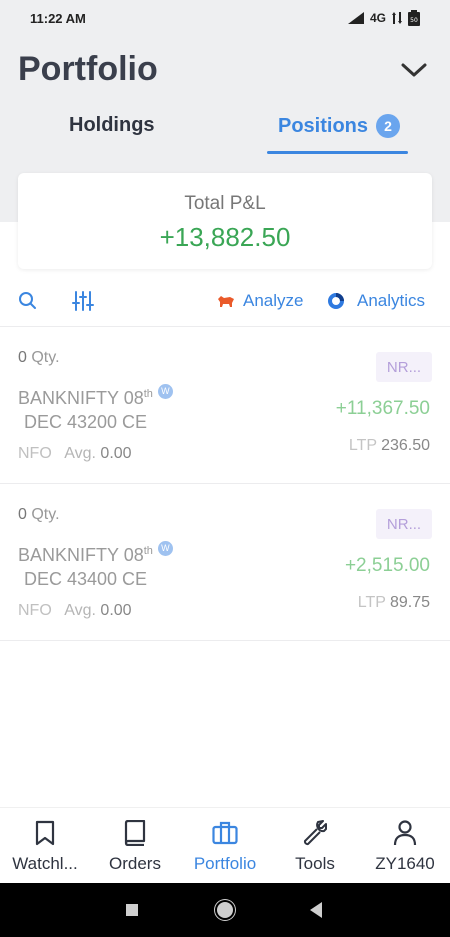  I want to click on battery-level: 50, so click(414, 20).